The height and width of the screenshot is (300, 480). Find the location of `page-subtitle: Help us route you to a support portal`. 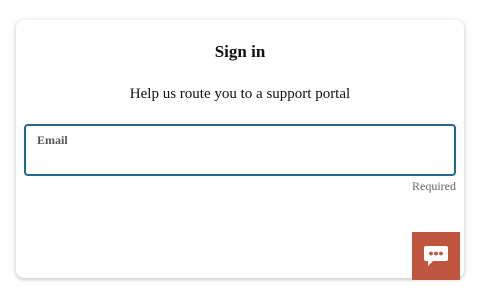

page-subtitle: Help us route you to a support portal is located at coordinates (240, 94).